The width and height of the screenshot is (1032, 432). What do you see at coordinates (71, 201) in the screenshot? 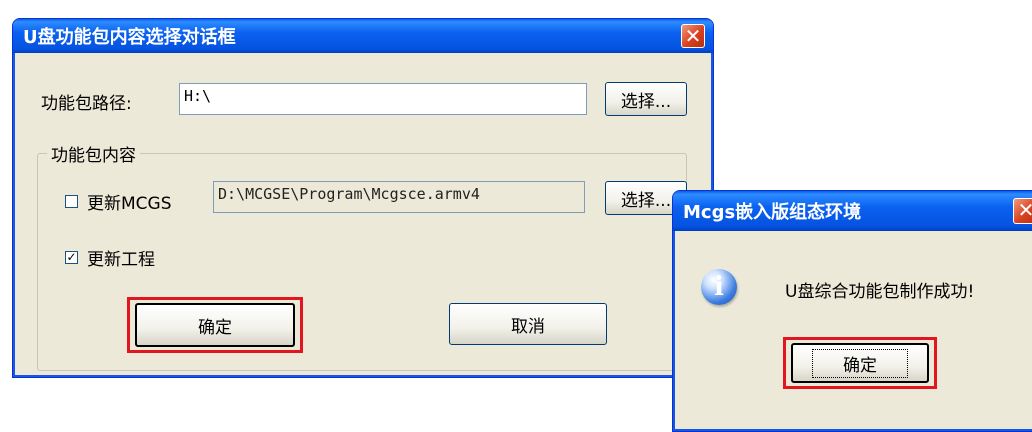
I see `update-mcgs-checkbox` at bounding box center [71, 201].